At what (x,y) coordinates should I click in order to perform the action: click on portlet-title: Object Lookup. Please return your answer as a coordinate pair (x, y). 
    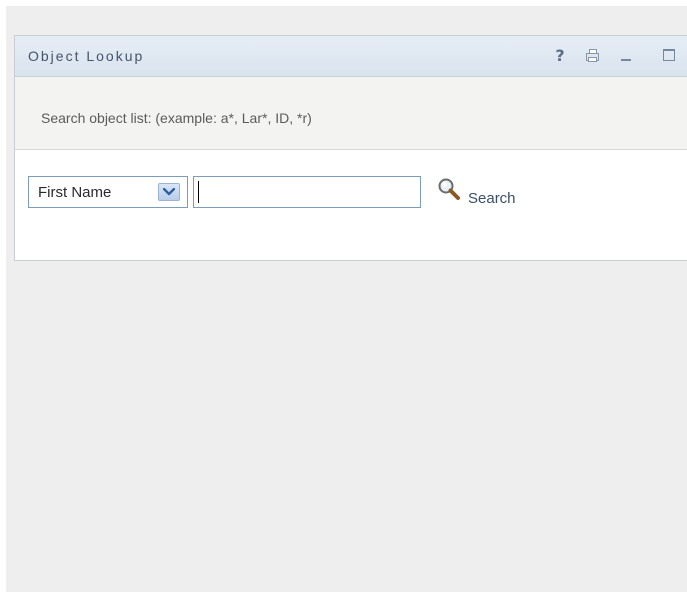
    Looking at the image, I should click on (86, 56).